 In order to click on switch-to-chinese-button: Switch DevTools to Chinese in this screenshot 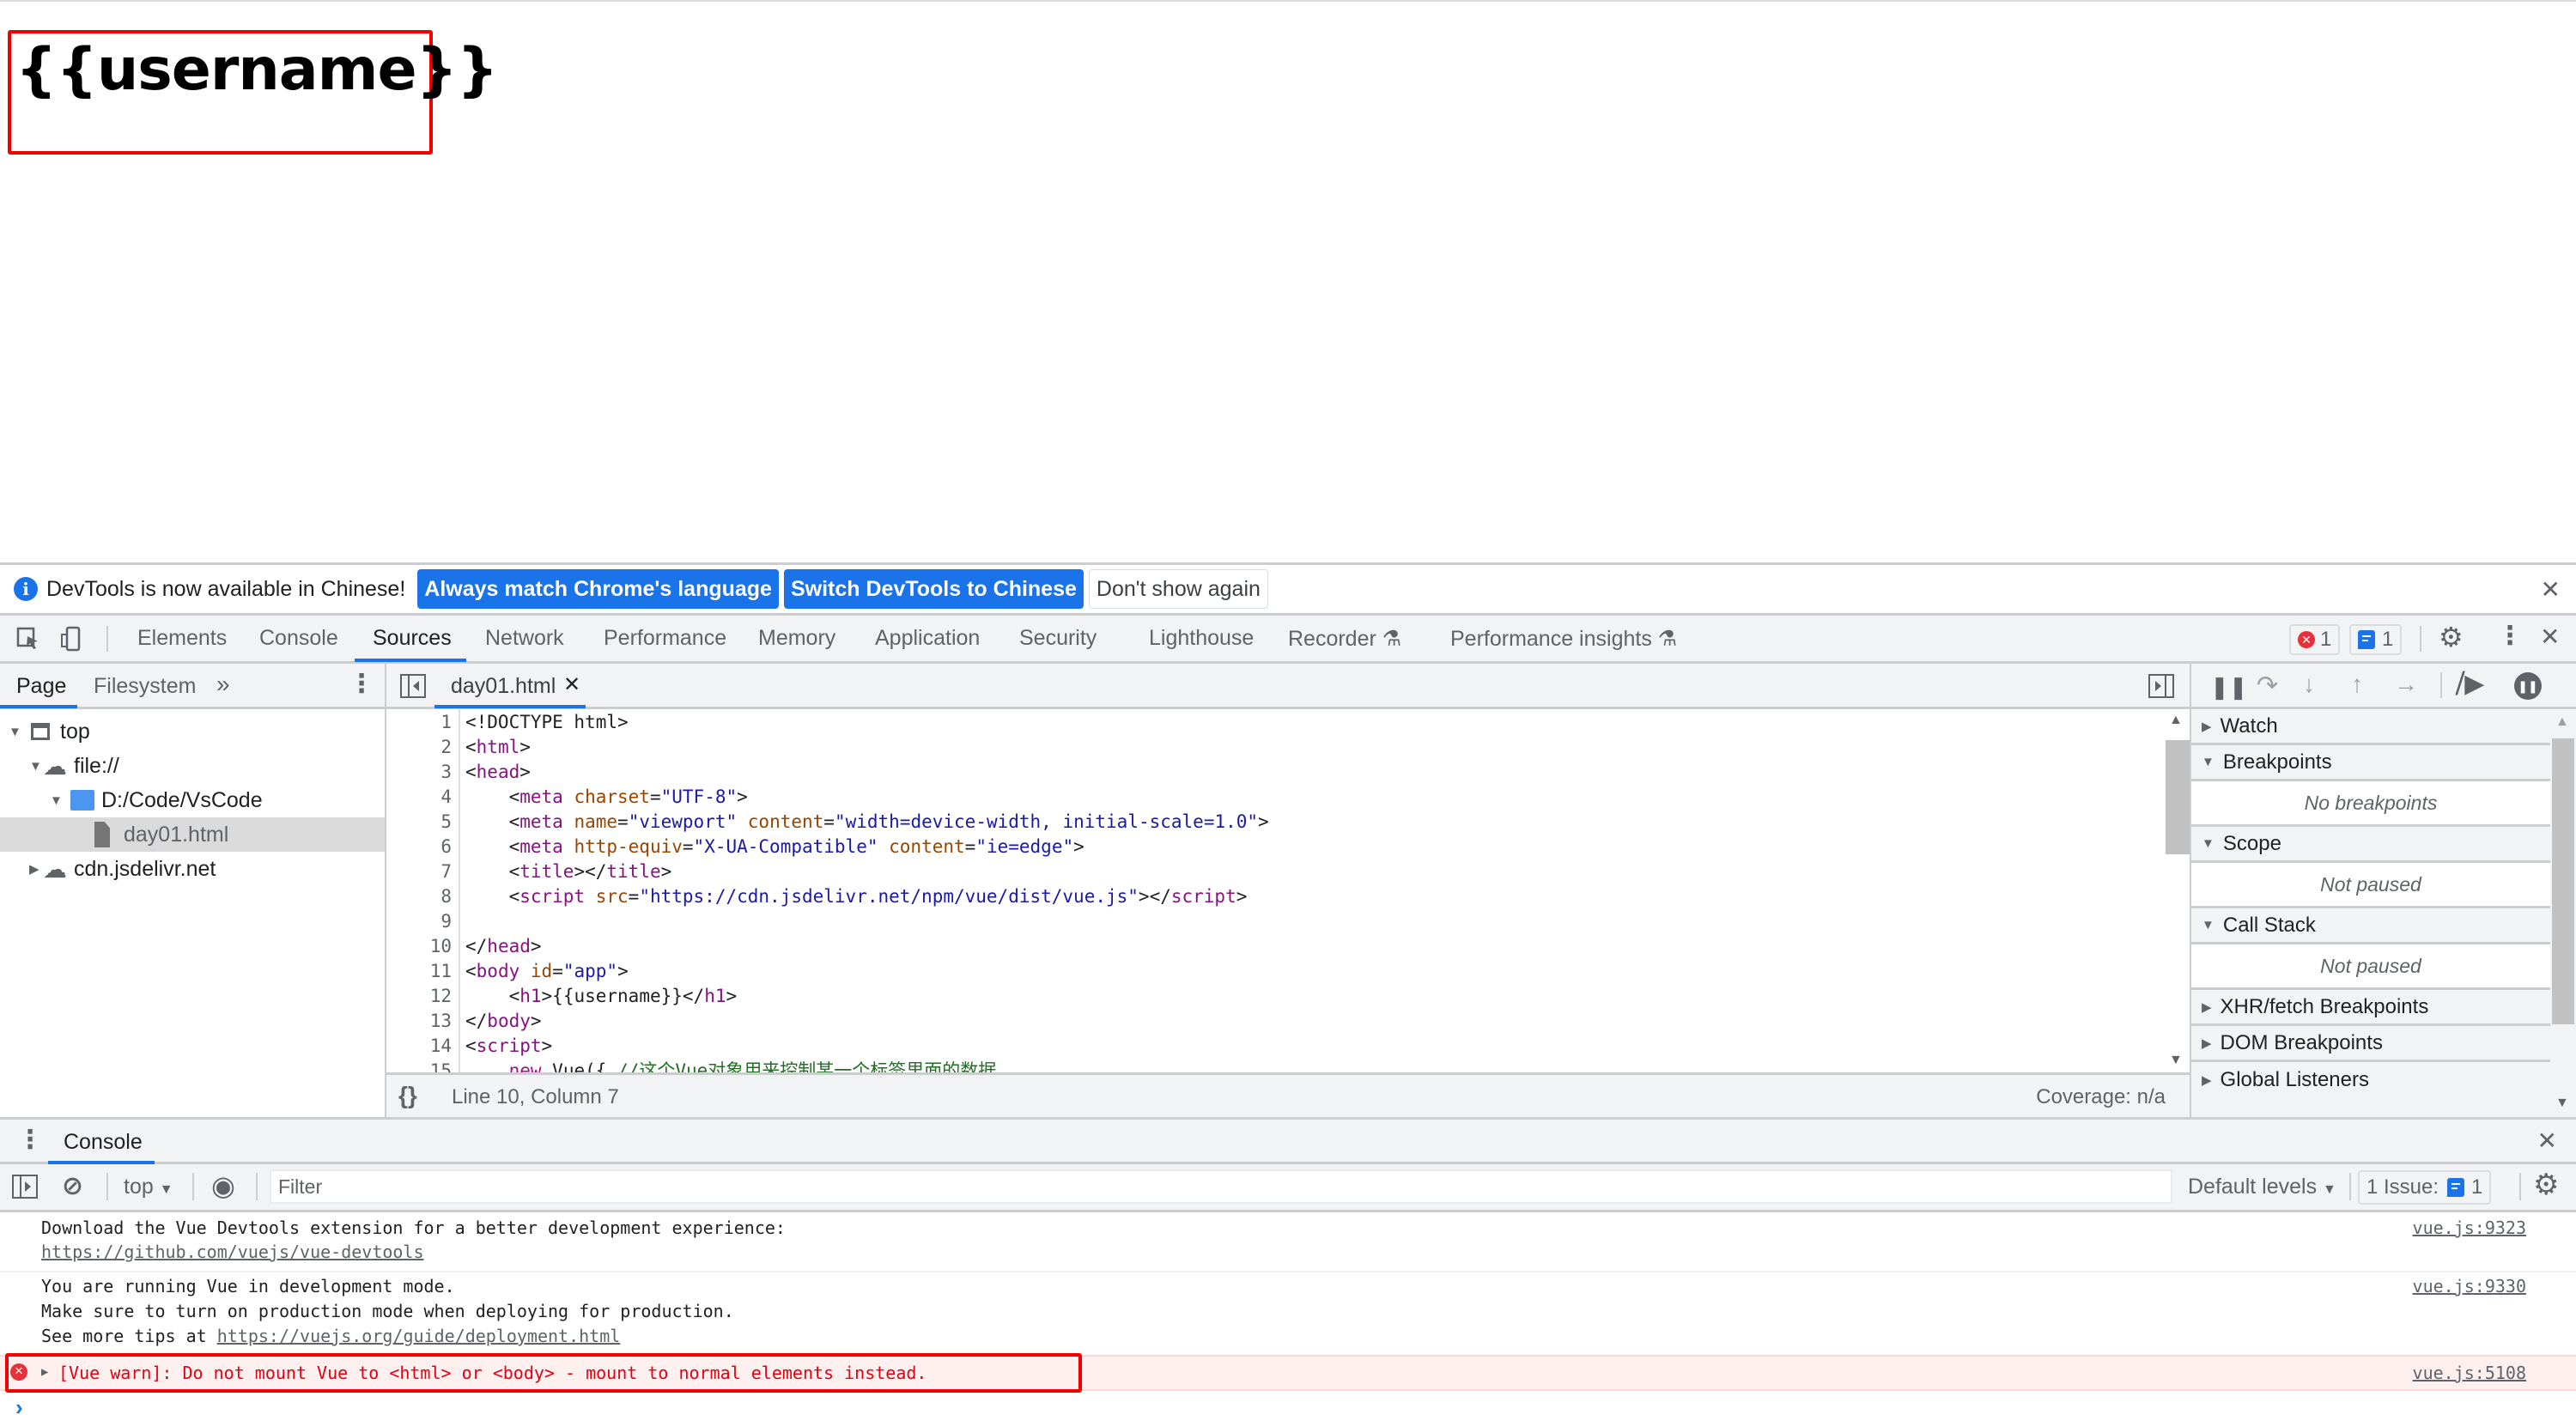, I will do `click(933, 589)`.